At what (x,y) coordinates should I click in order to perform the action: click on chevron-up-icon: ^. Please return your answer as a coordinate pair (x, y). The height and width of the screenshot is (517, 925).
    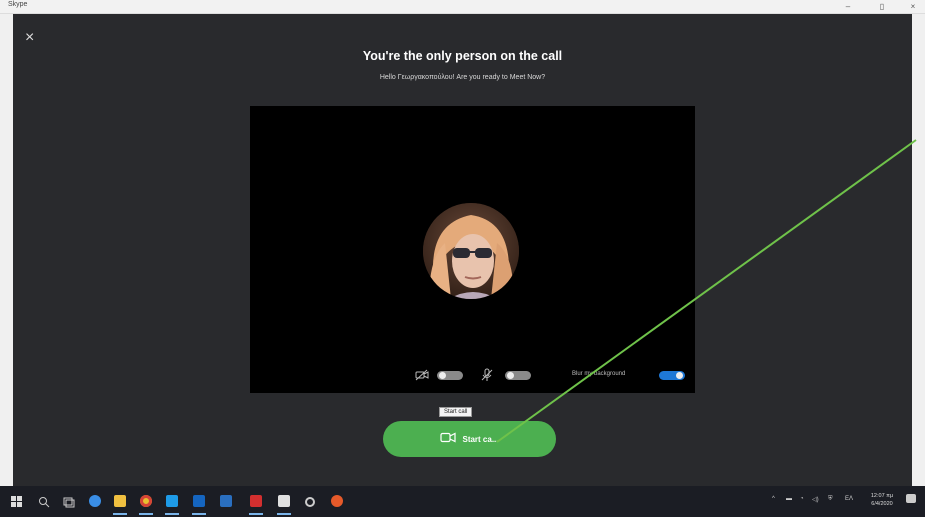
    Looking at the image, I should click on (773, 499).